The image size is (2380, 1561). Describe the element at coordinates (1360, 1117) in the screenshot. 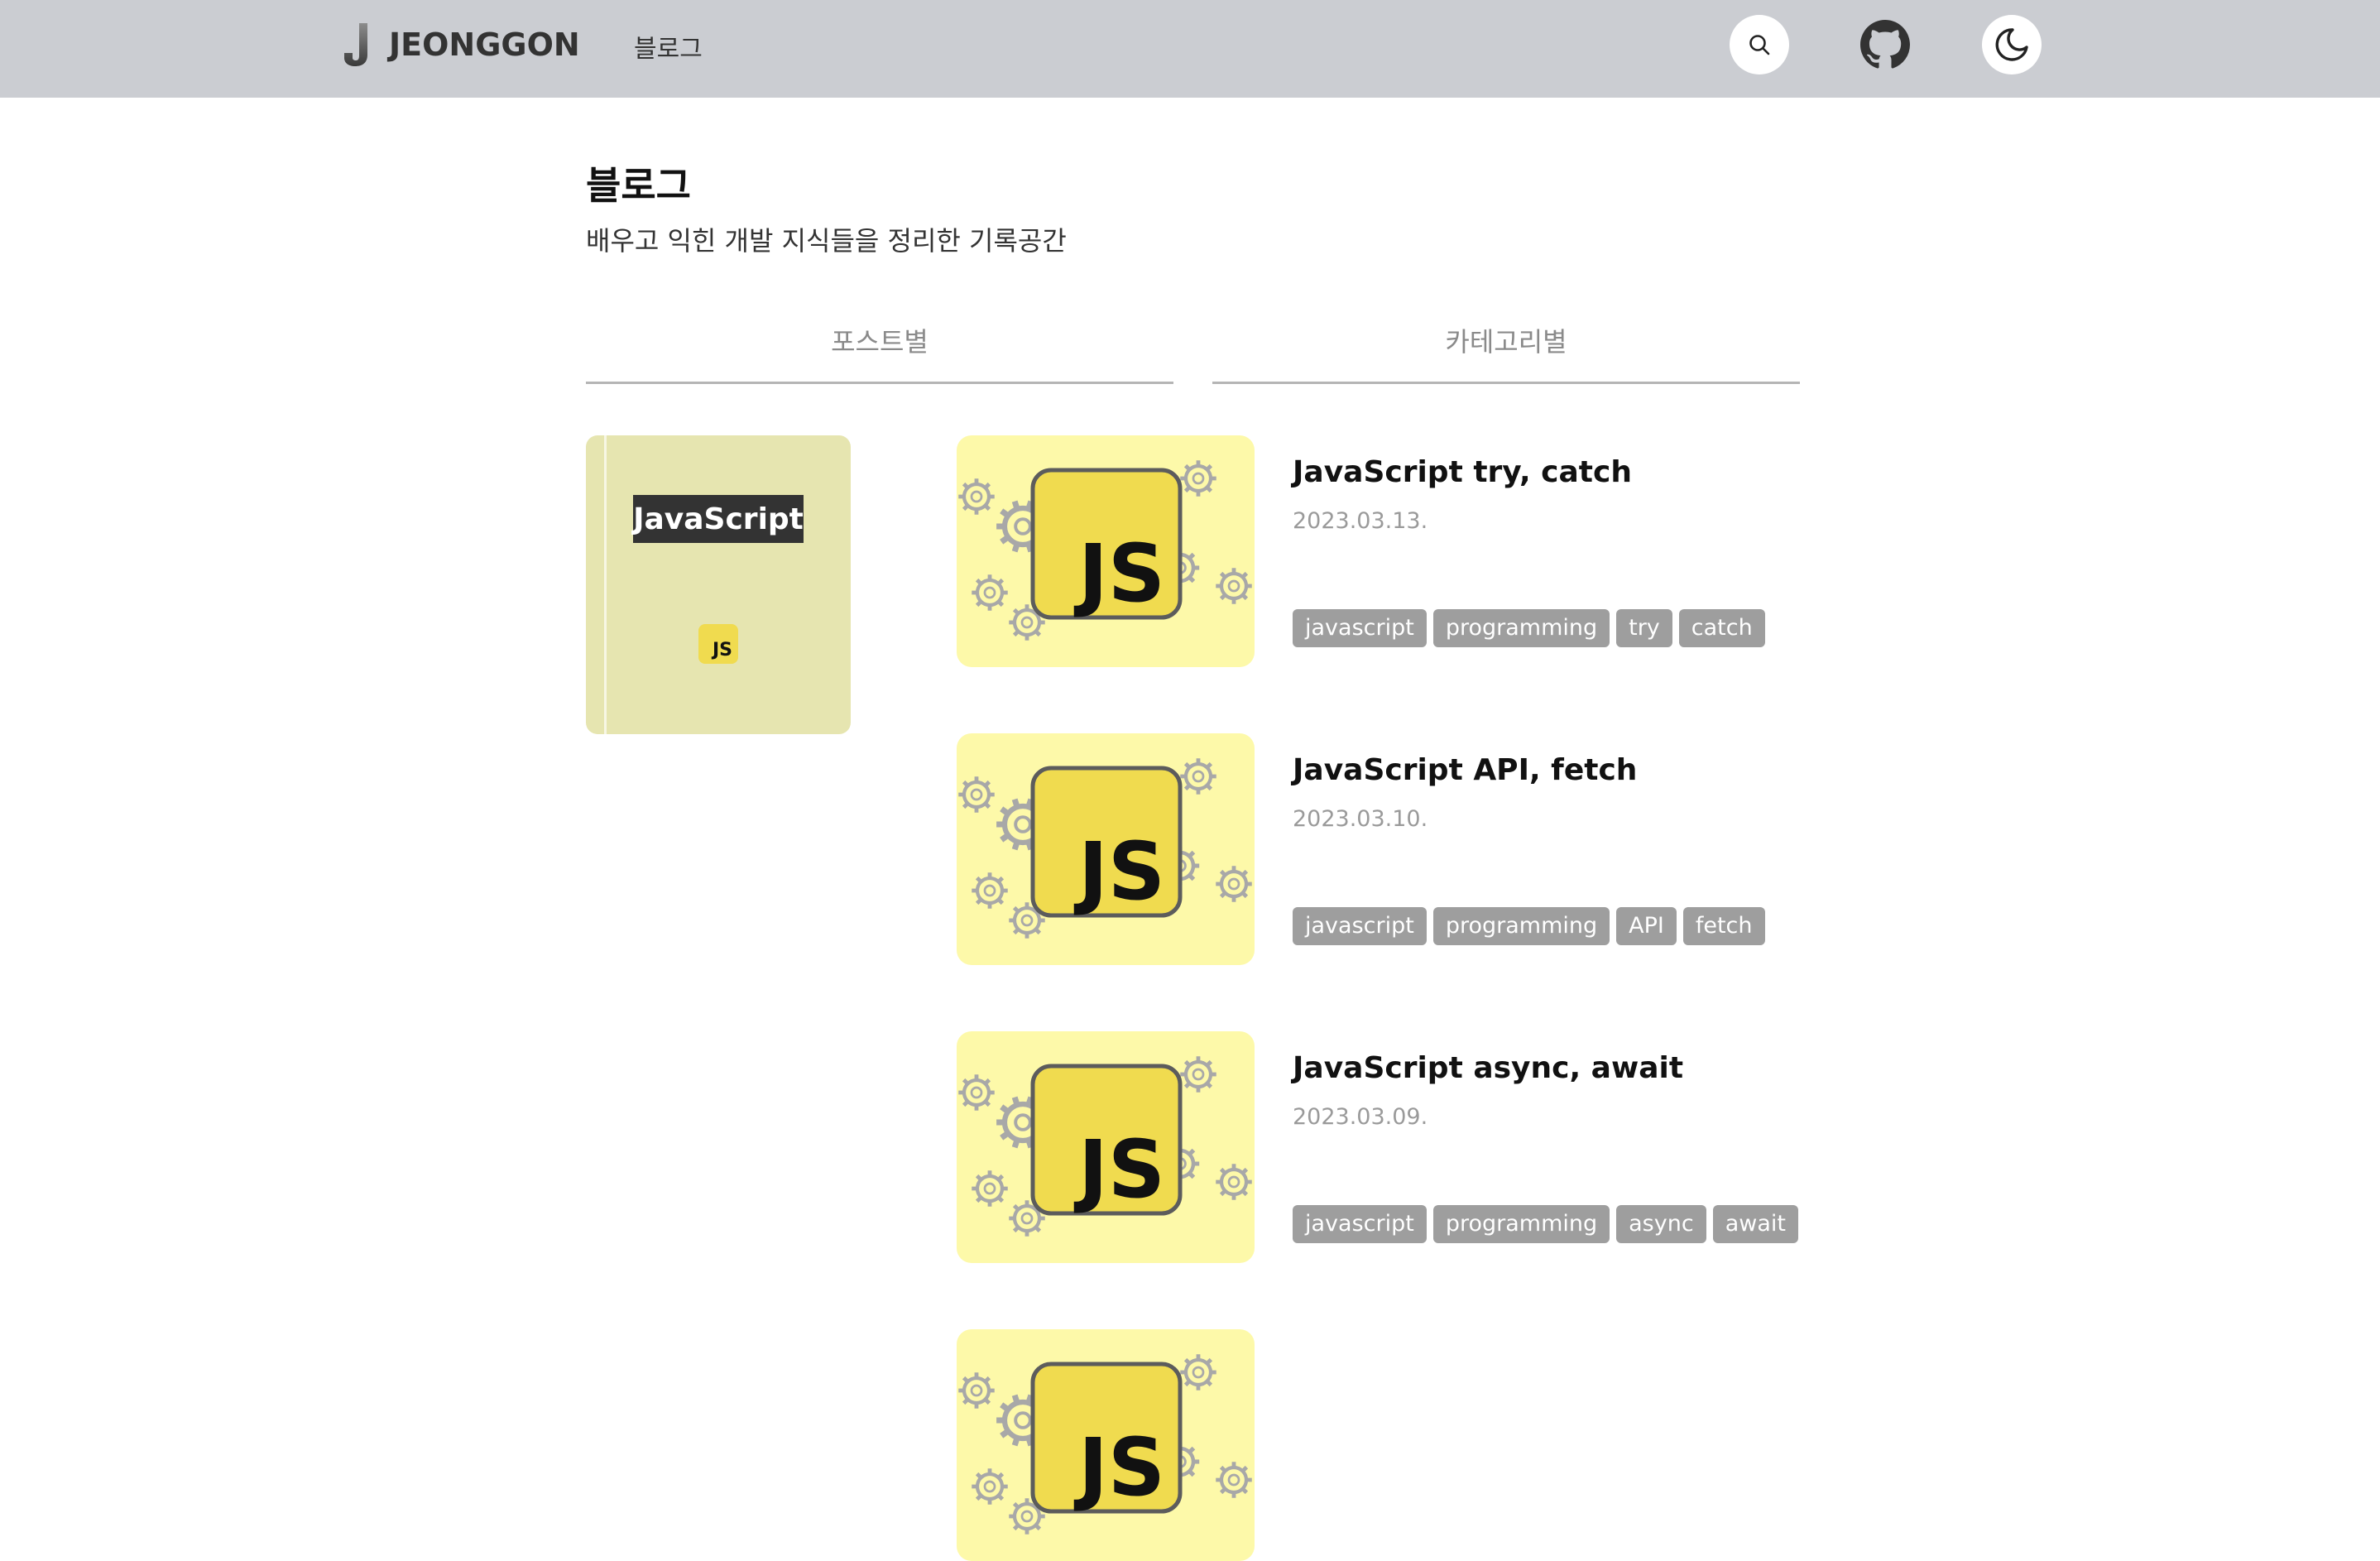

I see `post-date: 2023.03.09.` at that location.